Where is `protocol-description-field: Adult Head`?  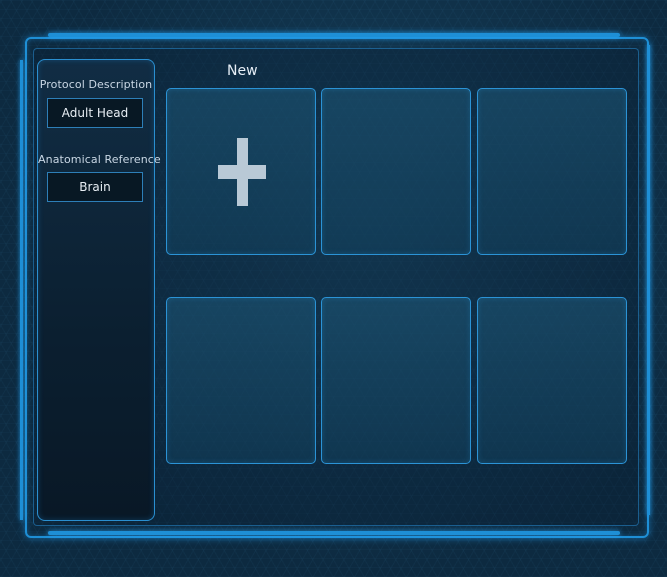 protocol-description-field: Adult Head is located at coordinates (95, 113).